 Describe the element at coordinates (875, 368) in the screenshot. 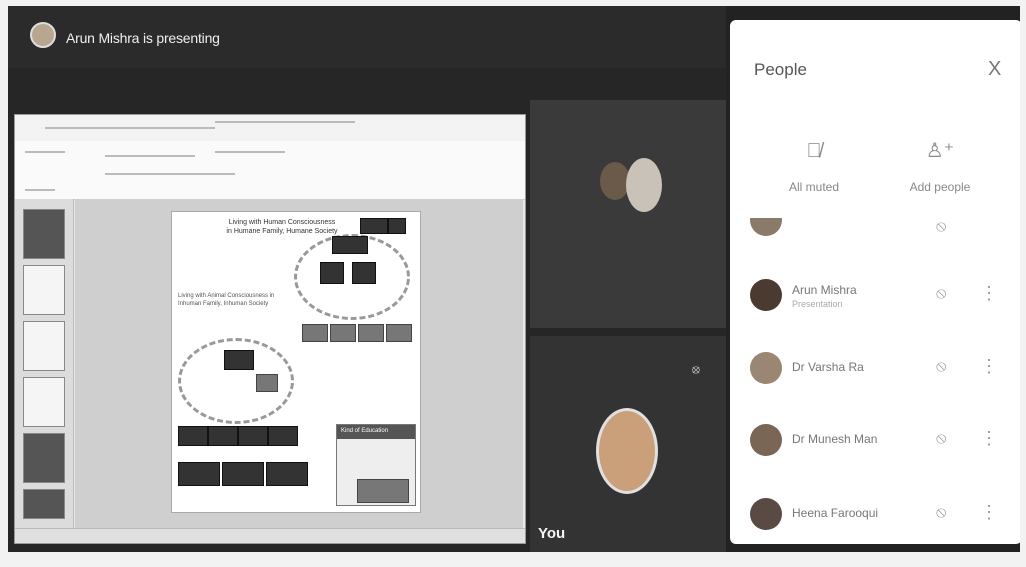

I see `participant-row: Dr Varsha Ra ⦸ ⋮` at that location.